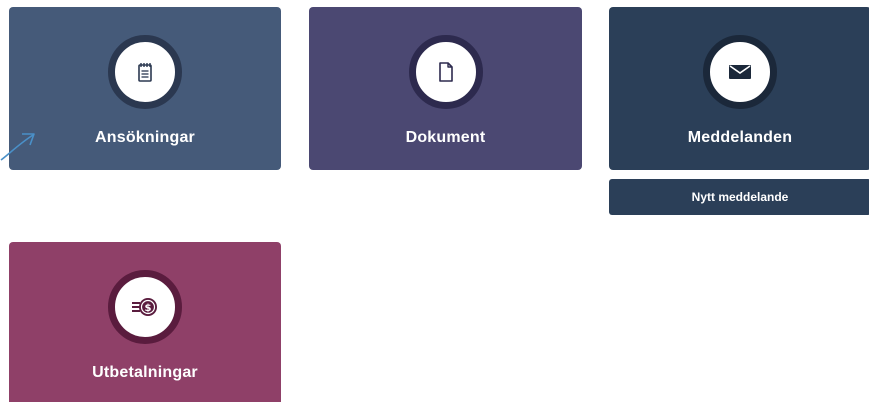 Image resolution: width=869 pixels, height=402 pixels. I want to click on messages-icon-circle, so click(740, 72).